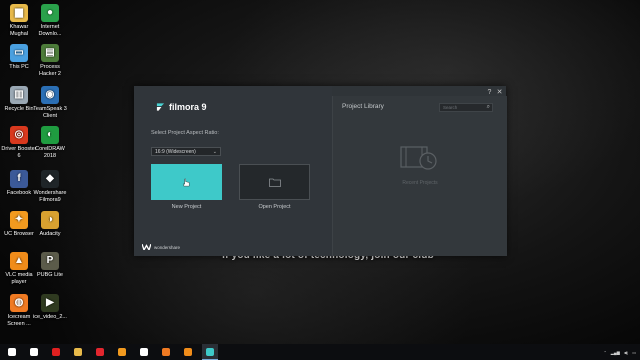 The height and width of the screenshot is (360, 640). I want to click on taskbar-record, so click(56, 352).